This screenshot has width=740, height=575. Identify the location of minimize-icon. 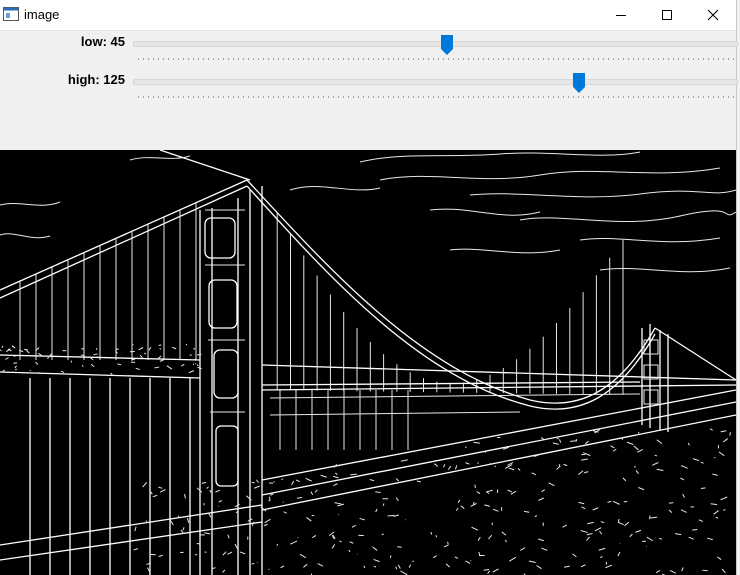
(621, 15).